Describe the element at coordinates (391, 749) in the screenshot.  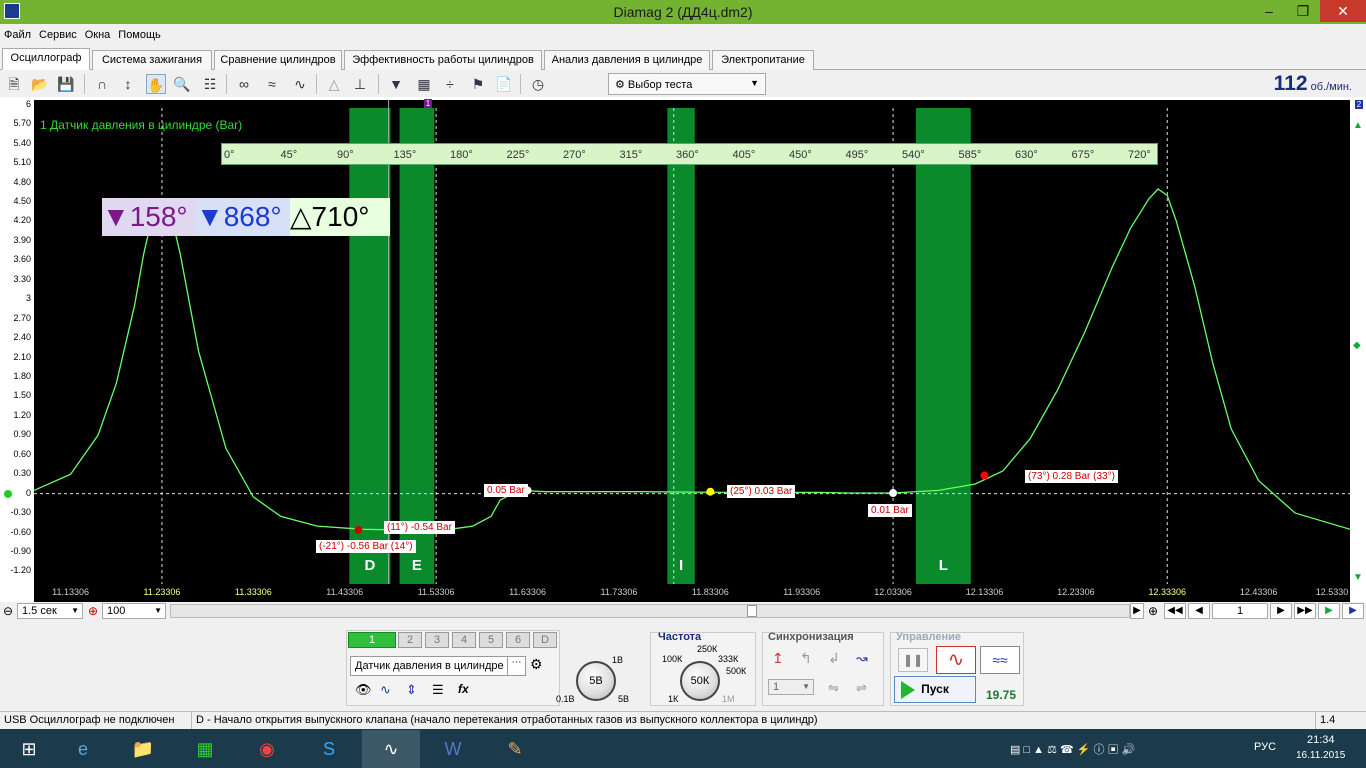
I see `diamag-icon: ∿` at that location.